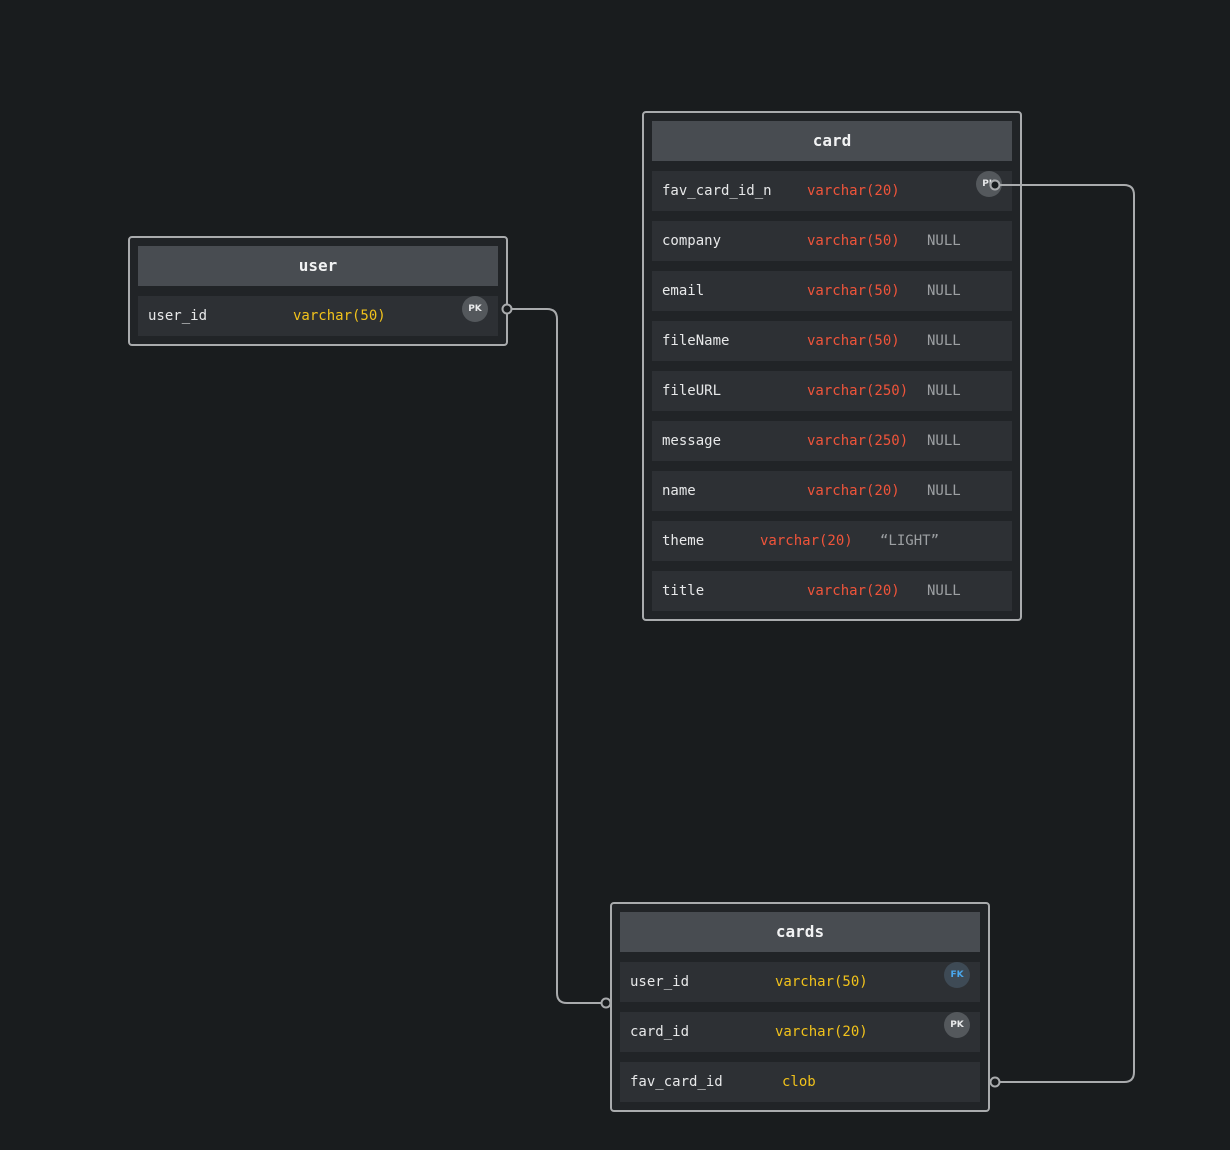  I want to click on column-name: fav_card_id_n, so click(717, 191).